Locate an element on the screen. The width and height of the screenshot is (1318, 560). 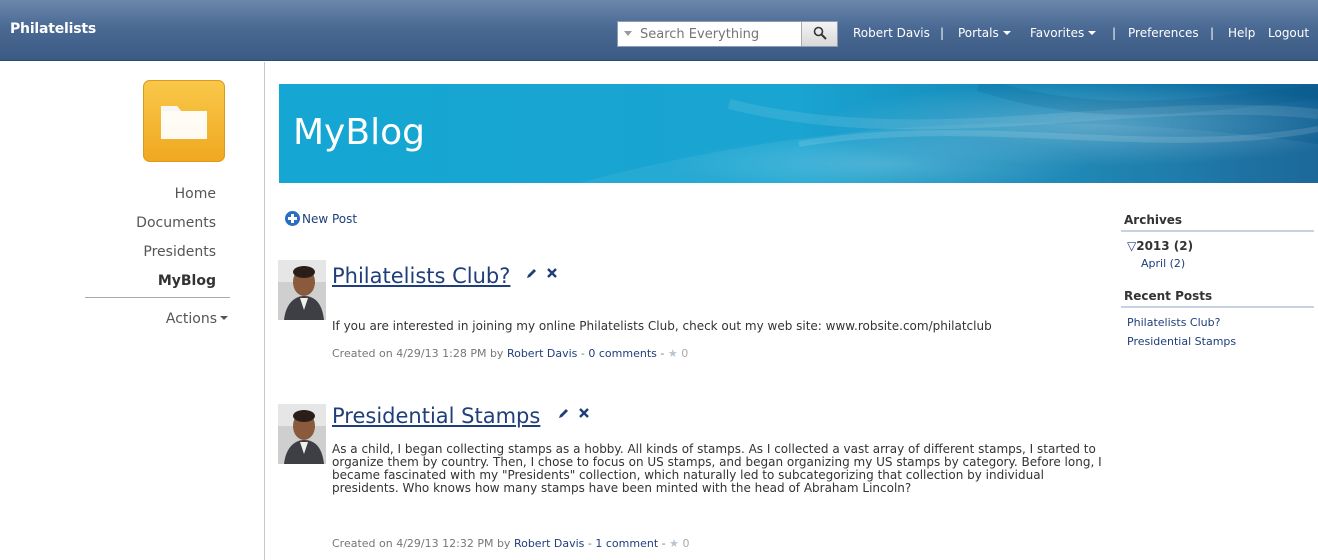
actions-menu: Actions is located at coordinates (197, 319).